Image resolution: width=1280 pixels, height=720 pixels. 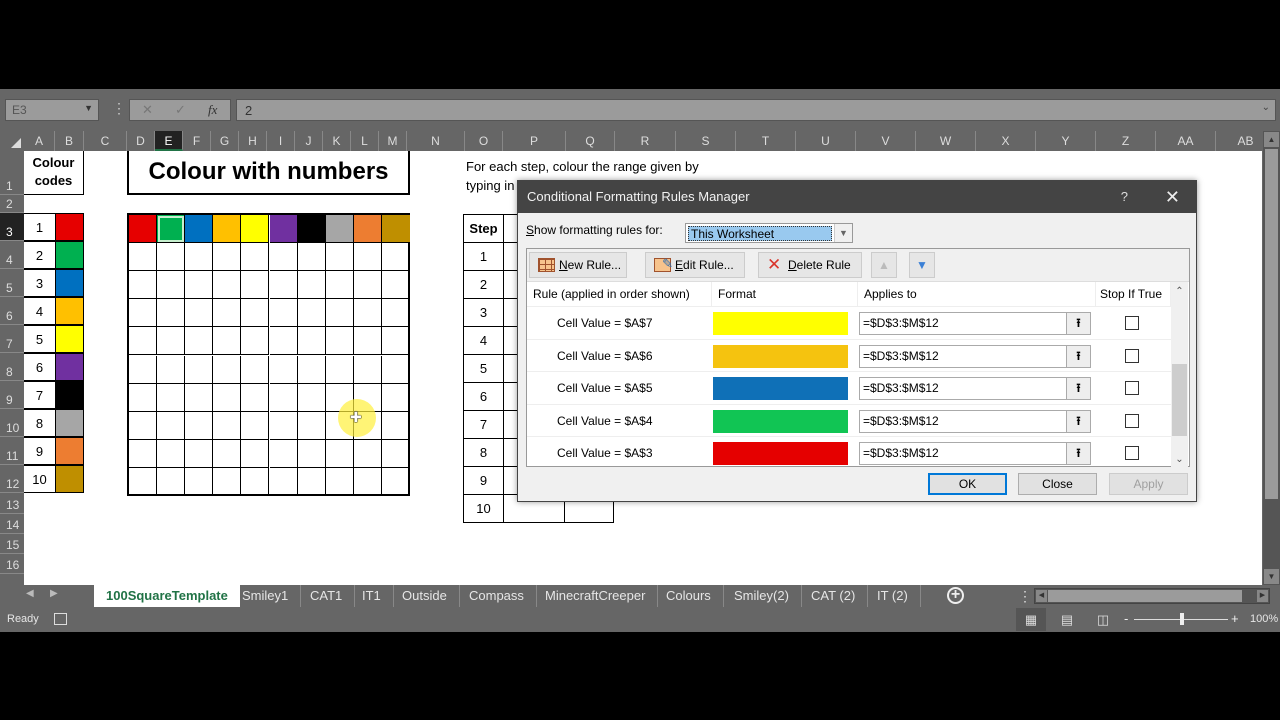 I want to click on expand-formula-bar-icon: ⌄, so click(x=1266, y=107).